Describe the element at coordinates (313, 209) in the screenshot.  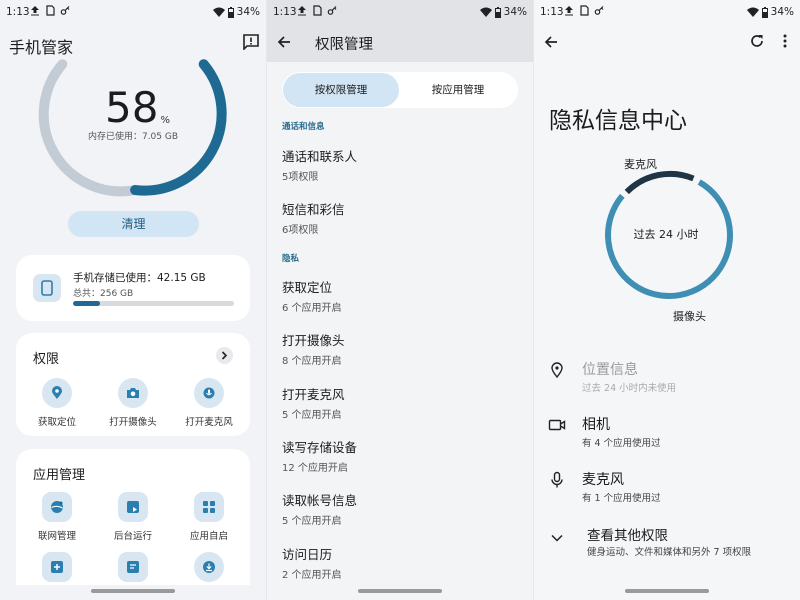
I see `list-item-title: 短信和彩信` at that location.